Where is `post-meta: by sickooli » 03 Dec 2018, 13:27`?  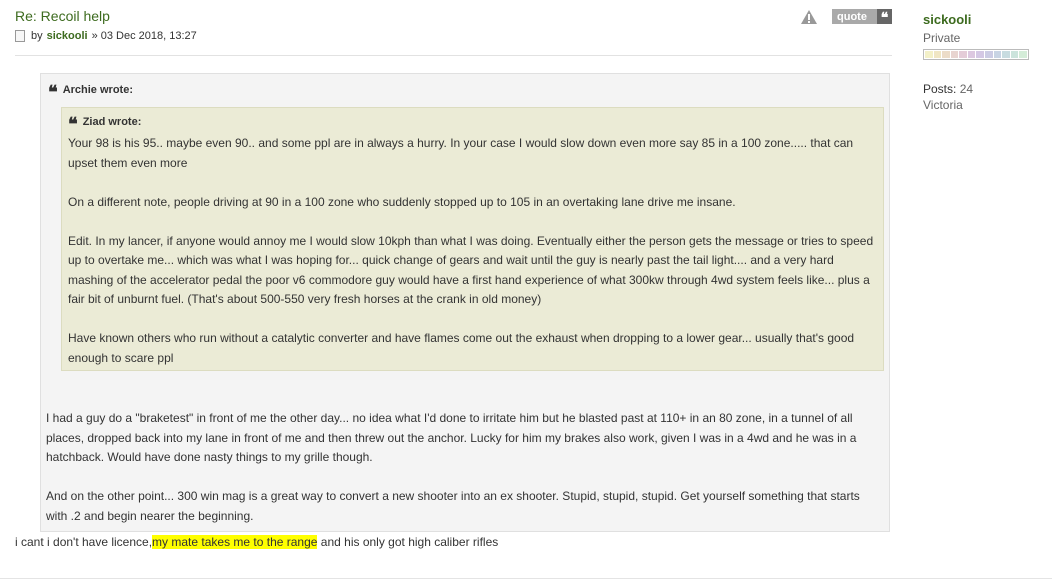
post-meta: by sickooli » 03 Dec 2018, 13:27 is located at coordinates (106, 36).